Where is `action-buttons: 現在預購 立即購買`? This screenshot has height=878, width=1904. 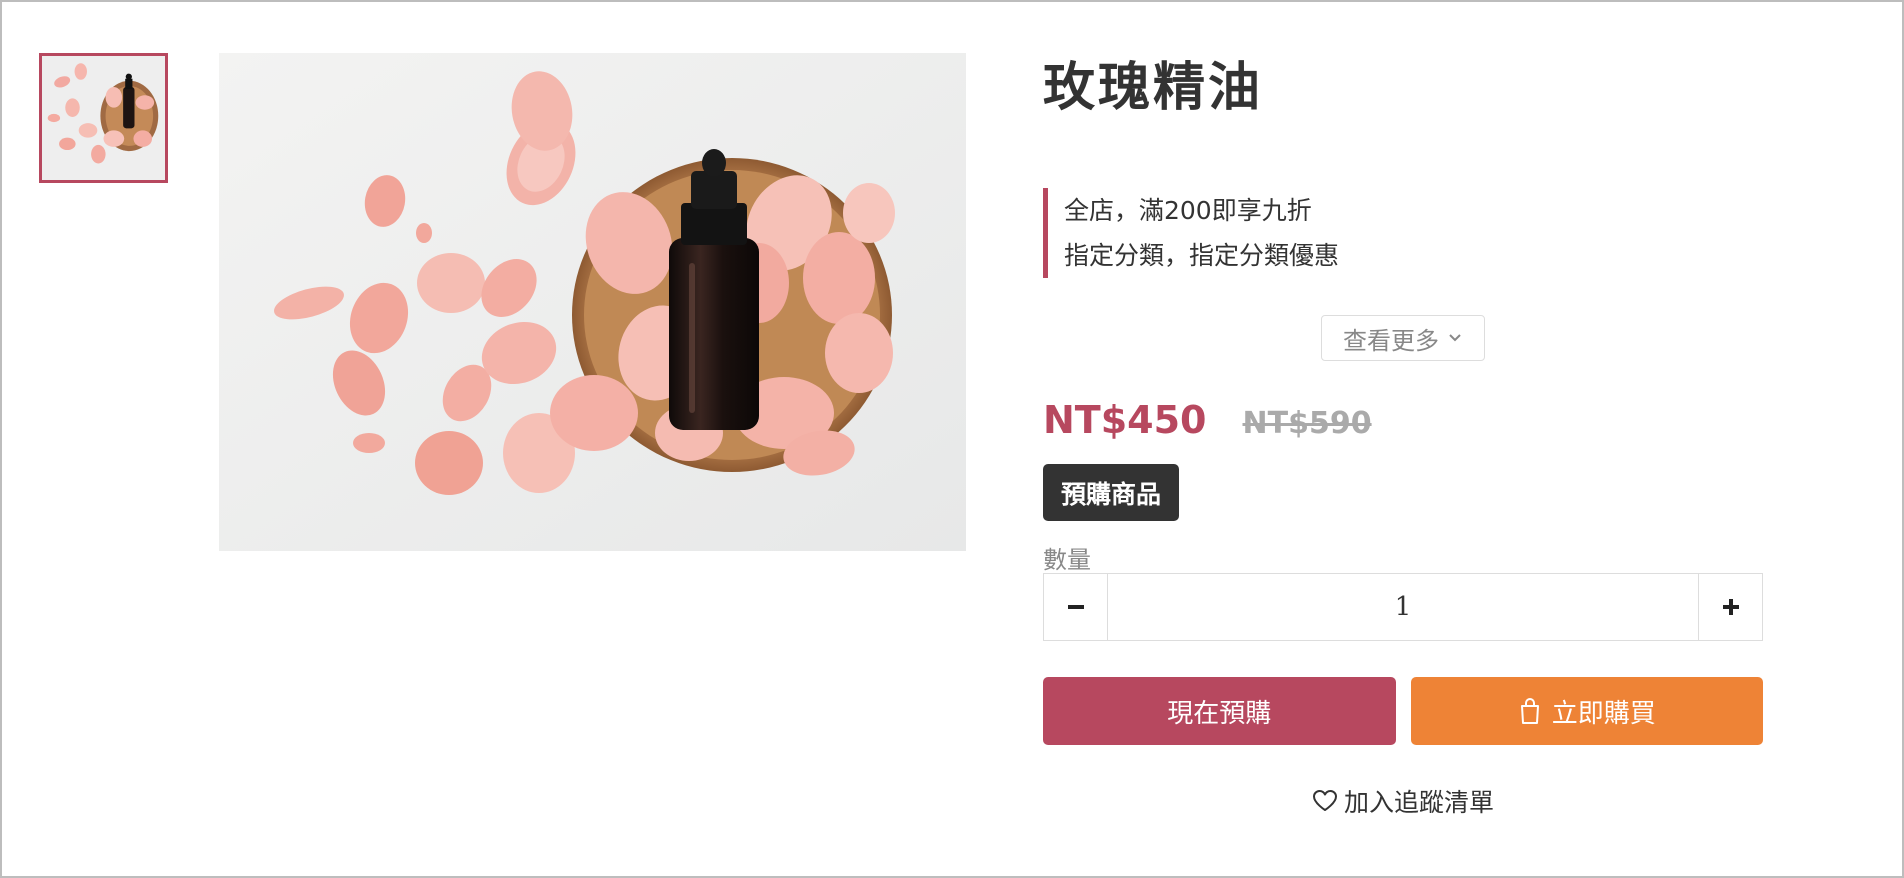
action-buttons: 現在預購 立即購買 is located at coordinates (1403, 711).